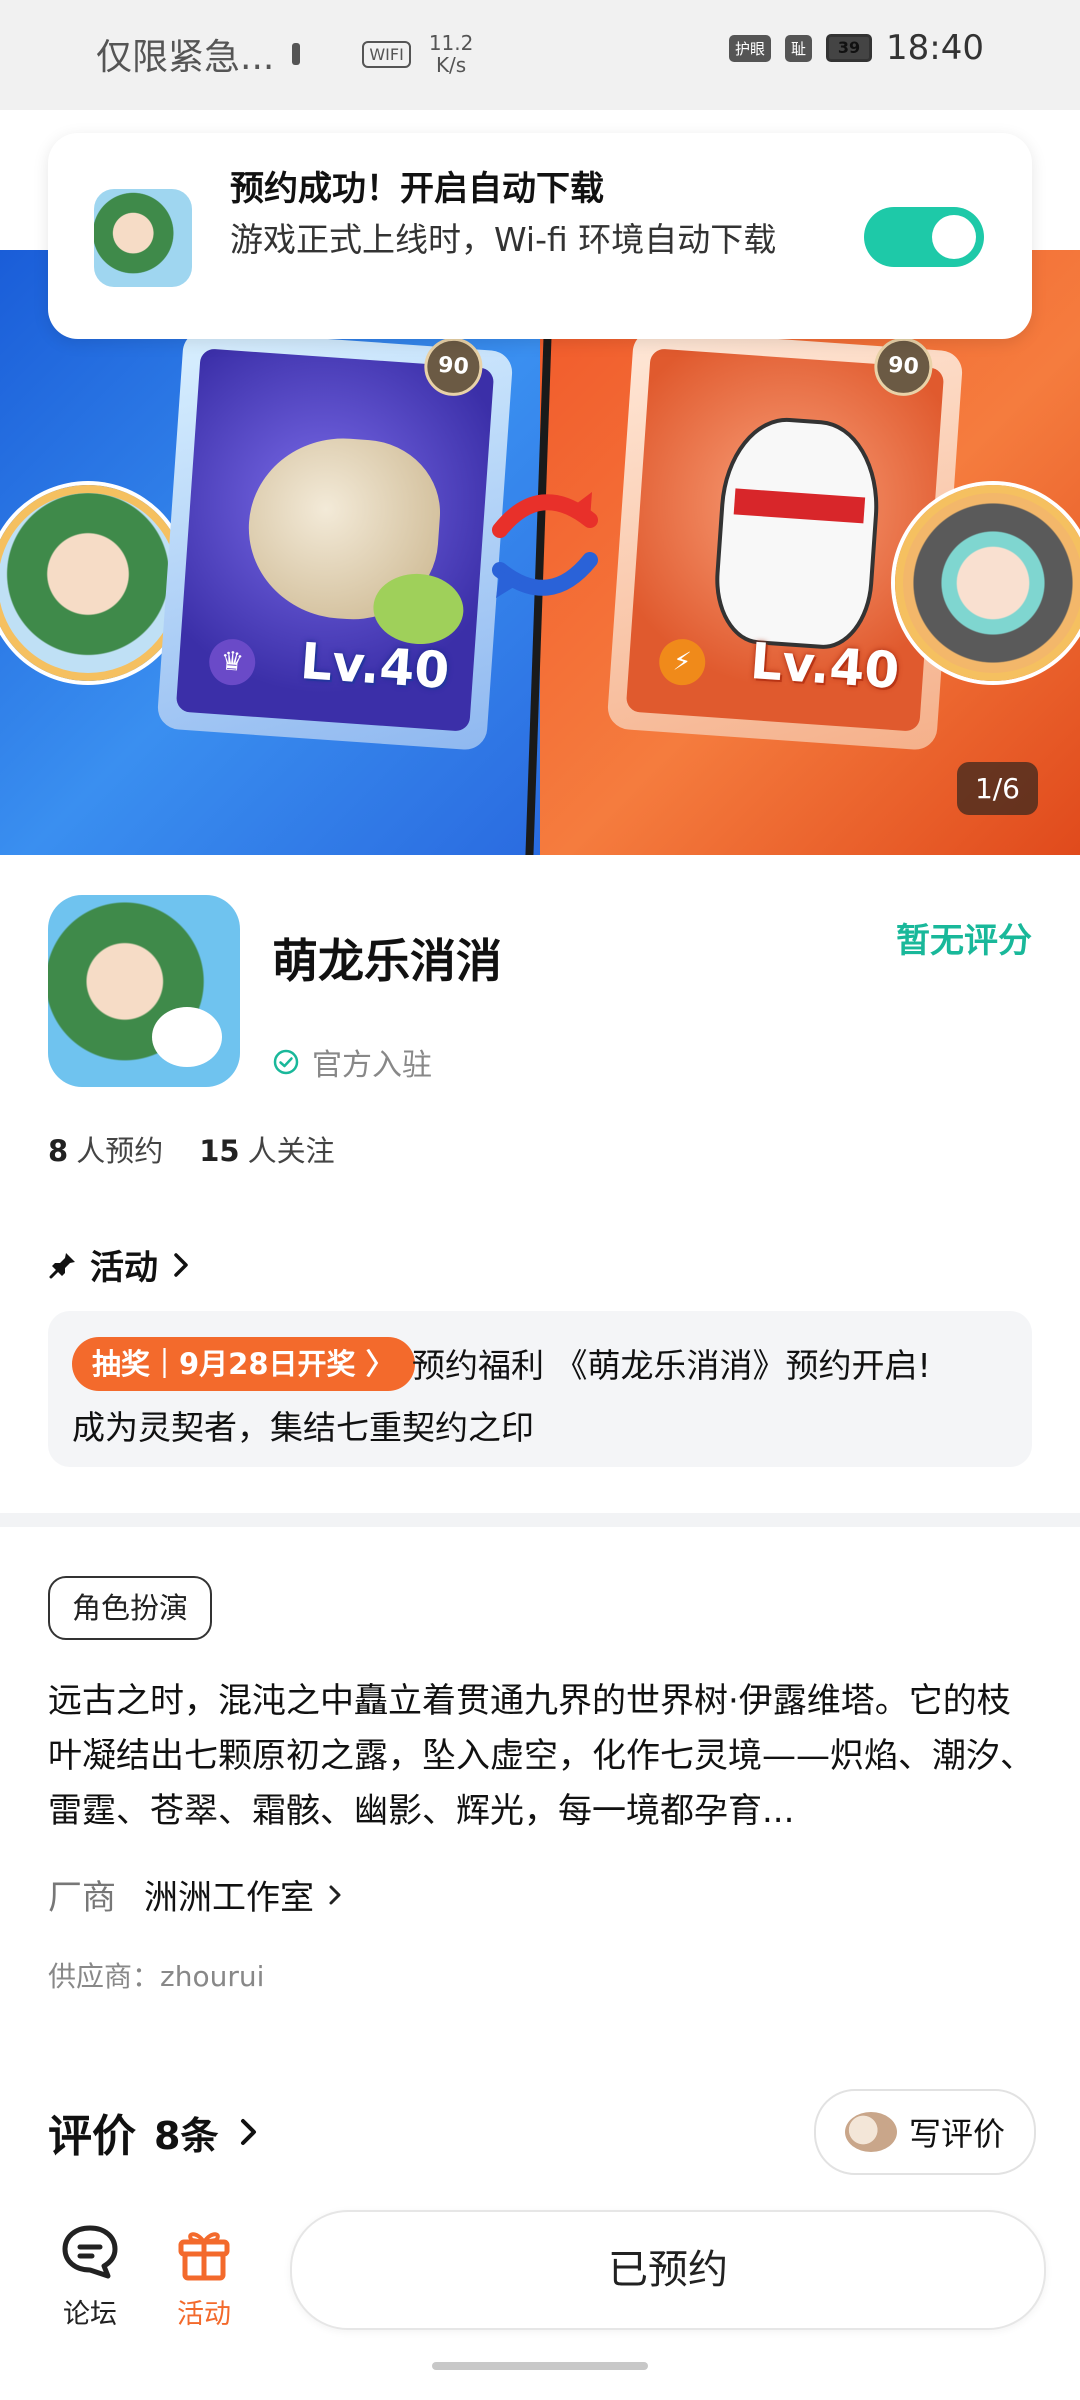 This screenshot has width=1080, height=2400. What do you see at coordinates (267, 1151) in the screenshot?
I see `stat-followers: 15 人关注` at bounding box center [267, 1151].